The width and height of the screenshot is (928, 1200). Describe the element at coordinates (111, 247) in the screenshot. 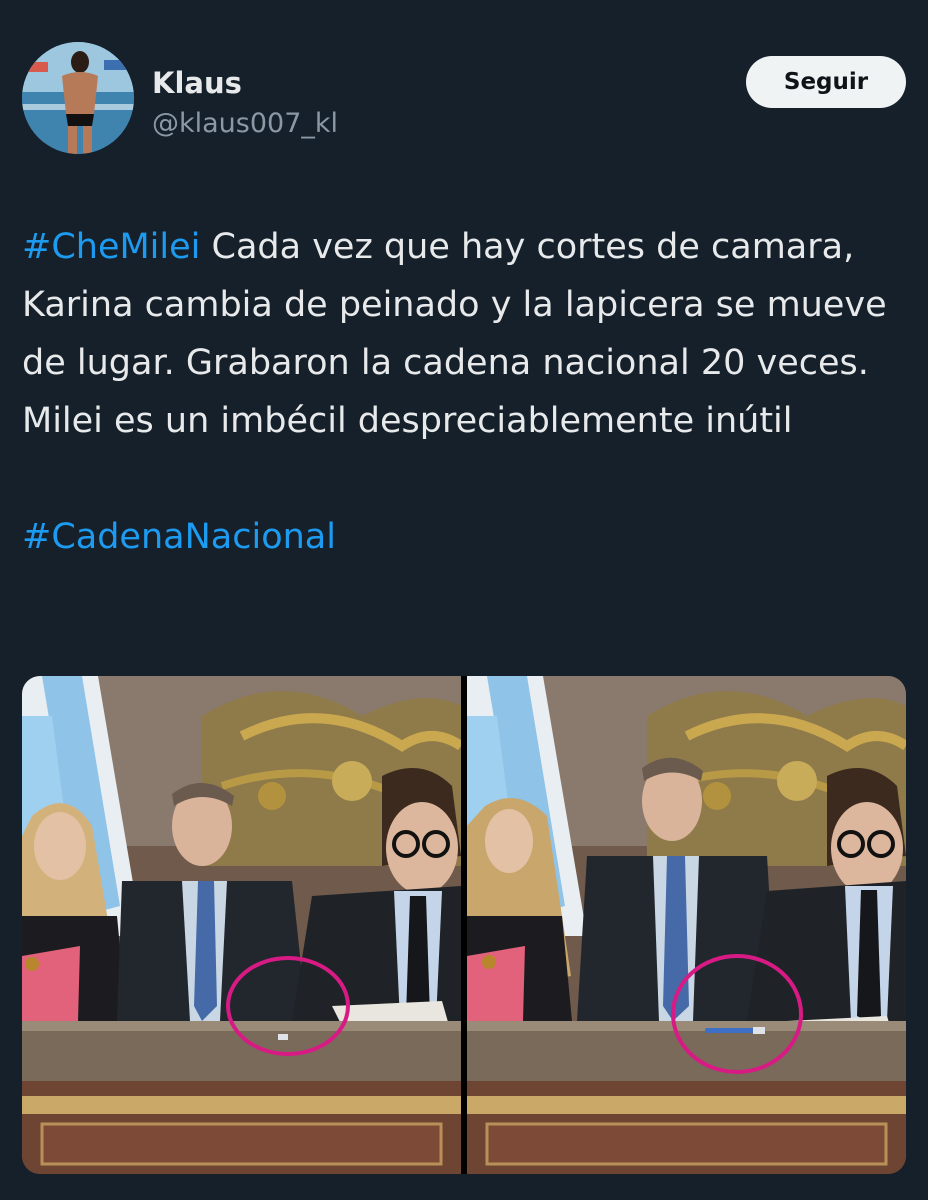

I see `hashtag-chemilei: #CheMilei` at that location.